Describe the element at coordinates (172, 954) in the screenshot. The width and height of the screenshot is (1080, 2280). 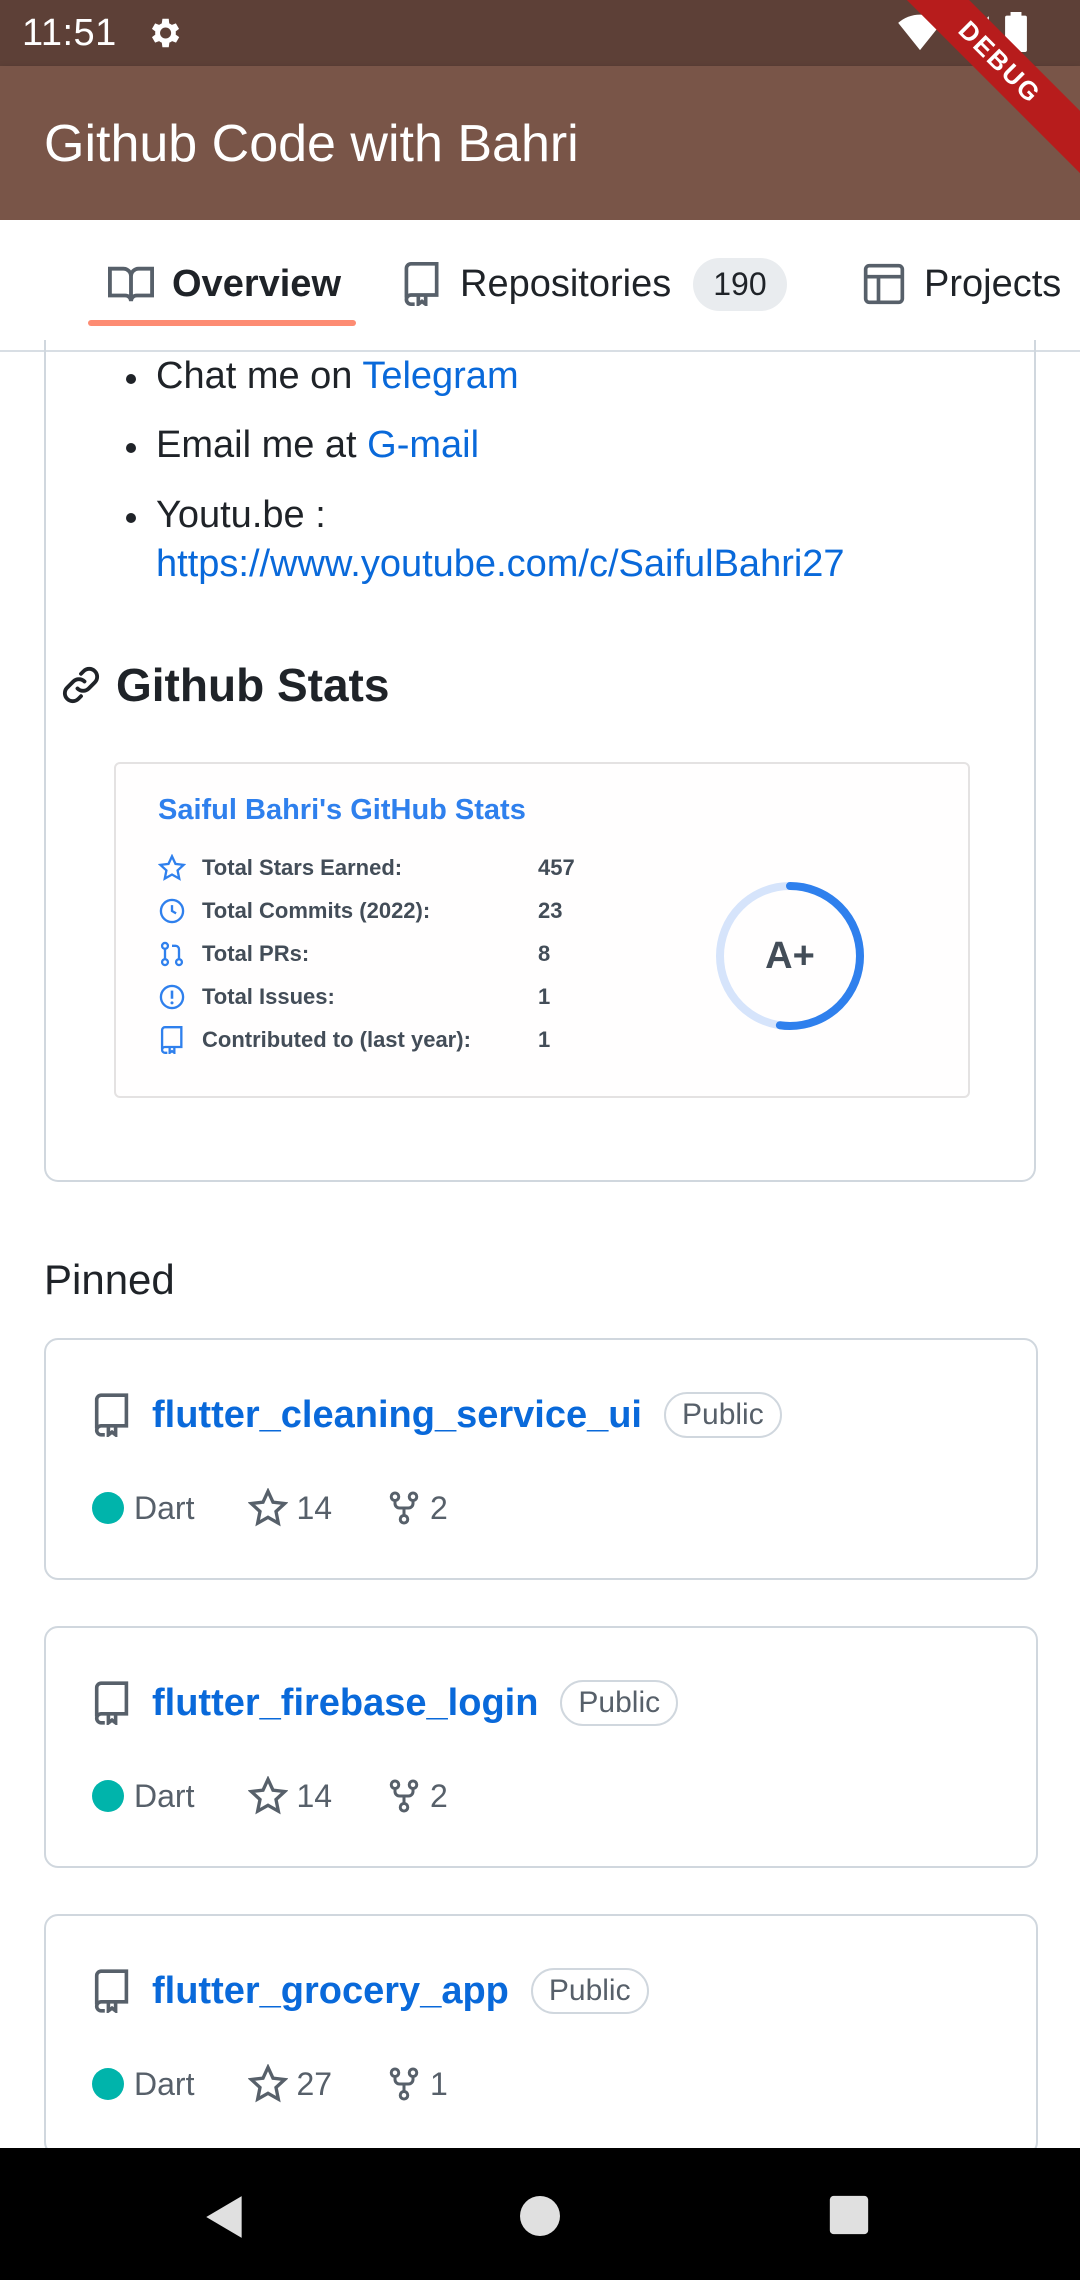
I see `pull-request-icon` at that location.